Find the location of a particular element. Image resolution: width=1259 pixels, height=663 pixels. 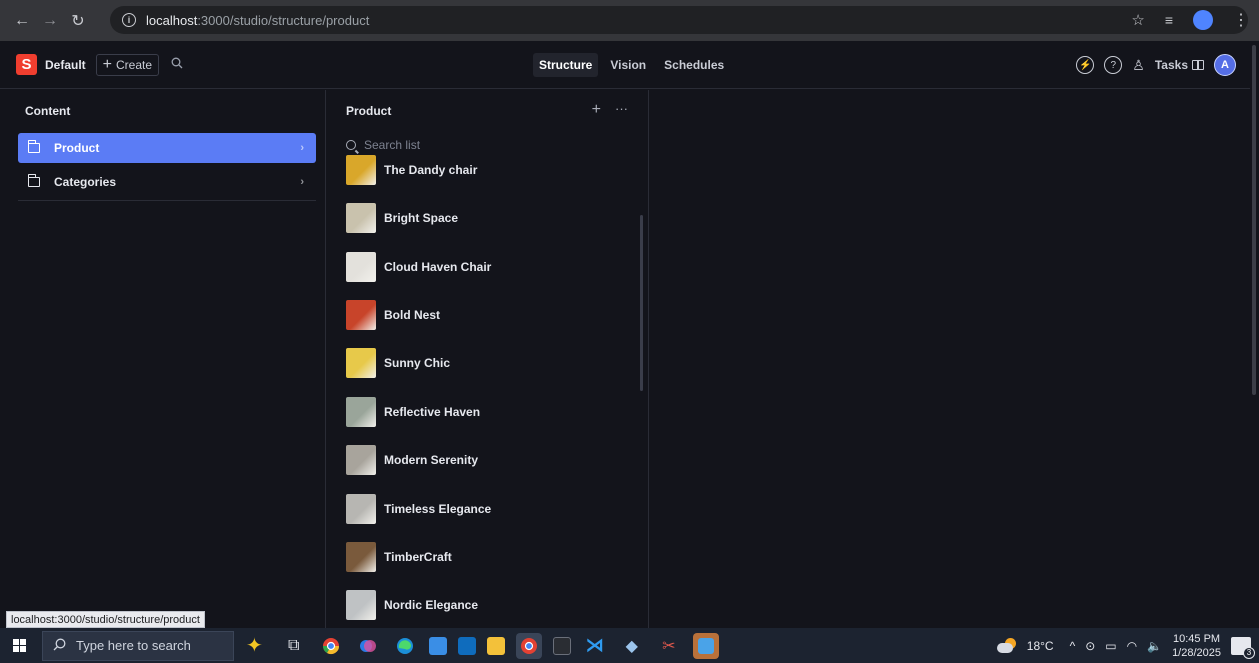

search-list-input: Search list is located at coordinates (383, 145).